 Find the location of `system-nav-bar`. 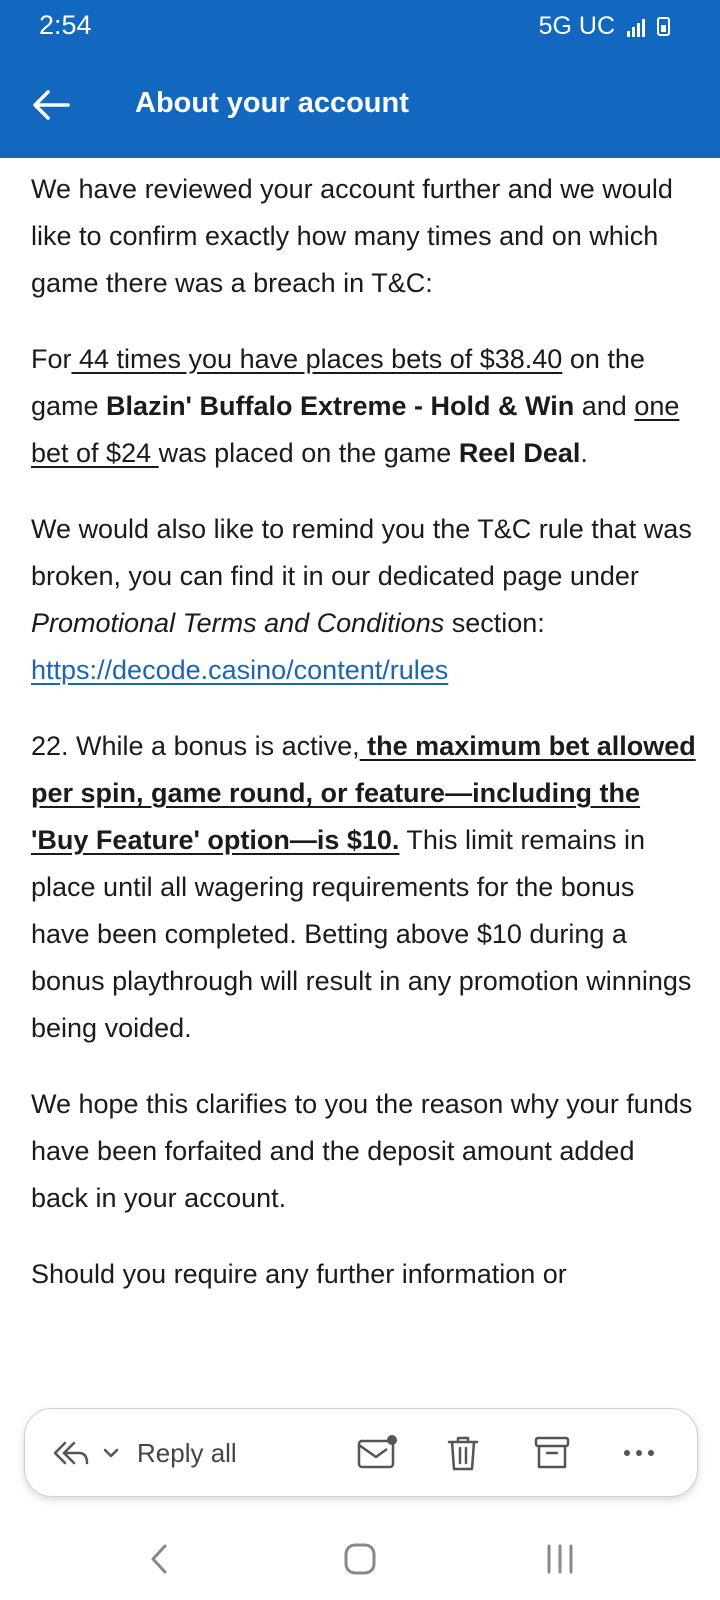

system-nav-bar is located at coordinates (360, 1555).